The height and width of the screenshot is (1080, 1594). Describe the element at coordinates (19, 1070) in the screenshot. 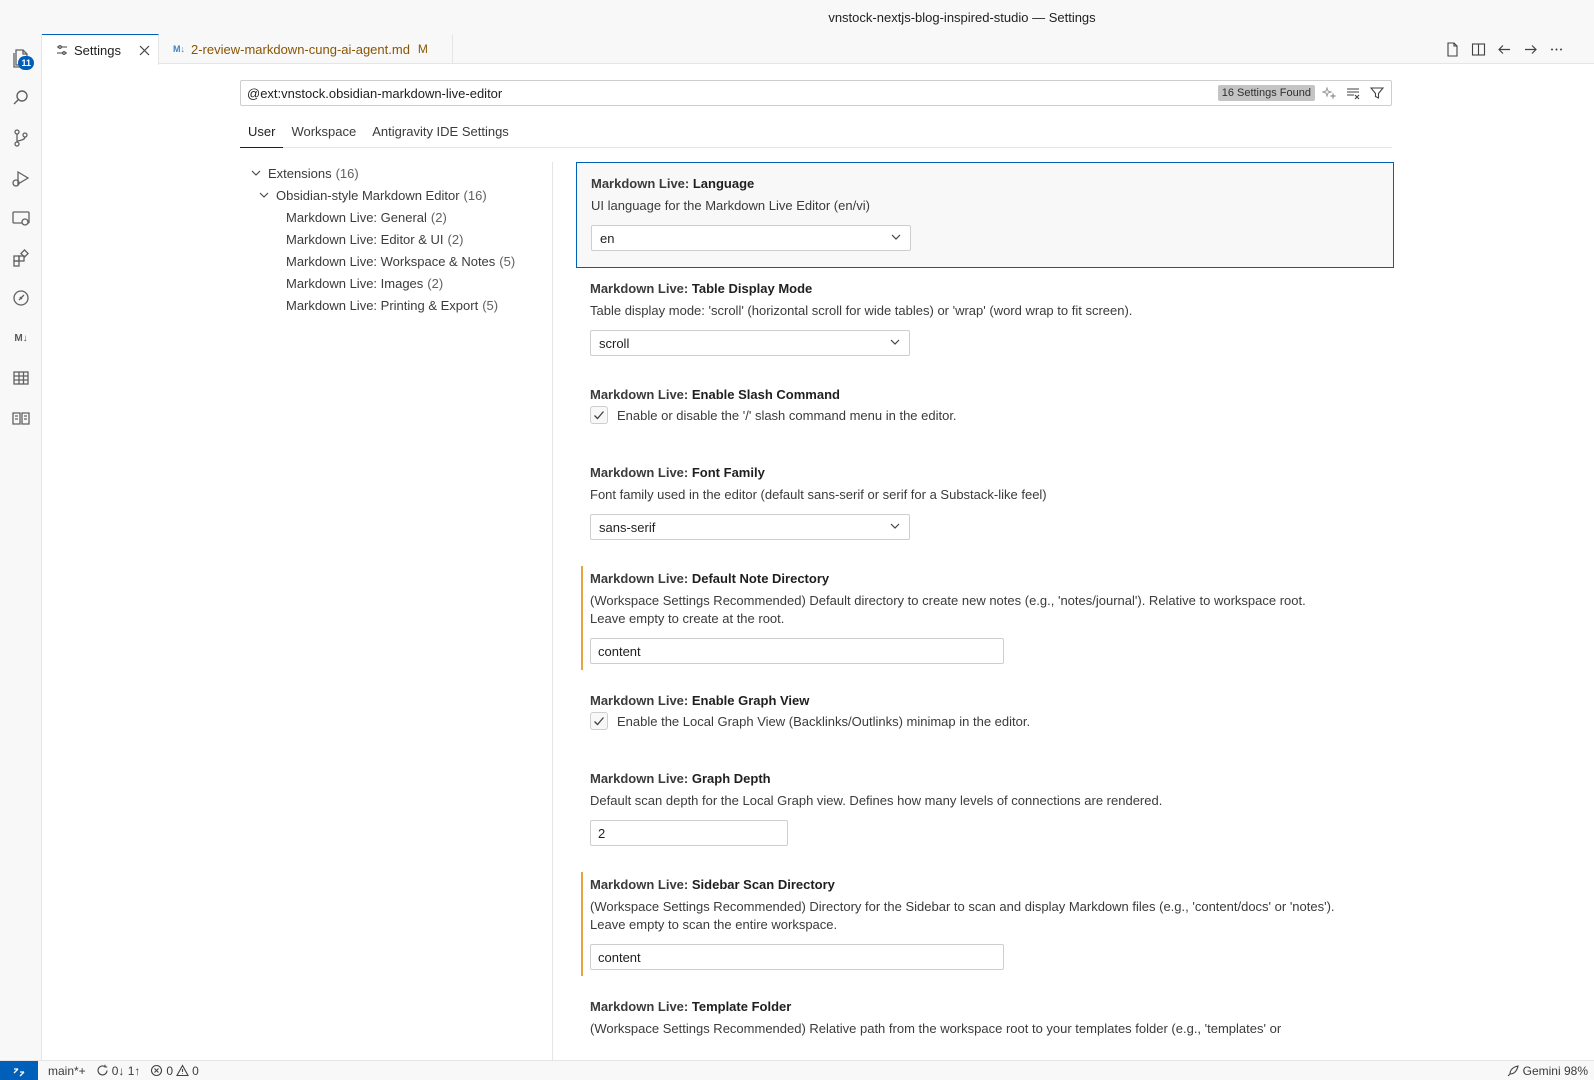

I see `remote-indicator` at that location.